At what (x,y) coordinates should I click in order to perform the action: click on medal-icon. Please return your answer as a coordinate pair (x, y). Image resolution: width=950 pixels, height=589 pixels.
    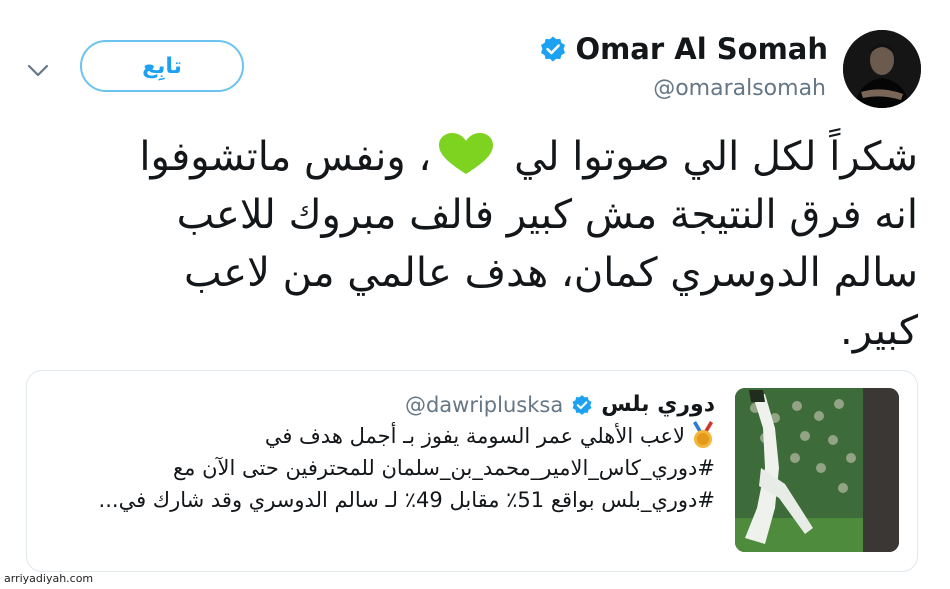
    Looking at the image, I should click on (703, 434).